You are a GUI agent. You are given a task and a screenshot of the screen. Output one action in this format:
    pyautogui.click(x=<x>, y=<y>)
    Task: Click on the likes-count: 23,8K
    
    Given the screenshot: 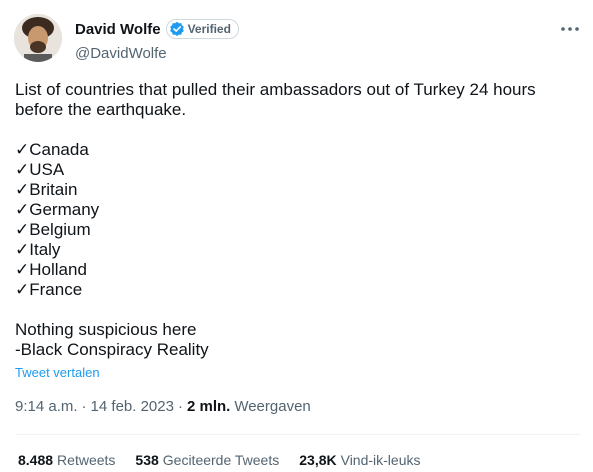 What is the action you would take?
    pyautogui.click(x=318, y=460)
    